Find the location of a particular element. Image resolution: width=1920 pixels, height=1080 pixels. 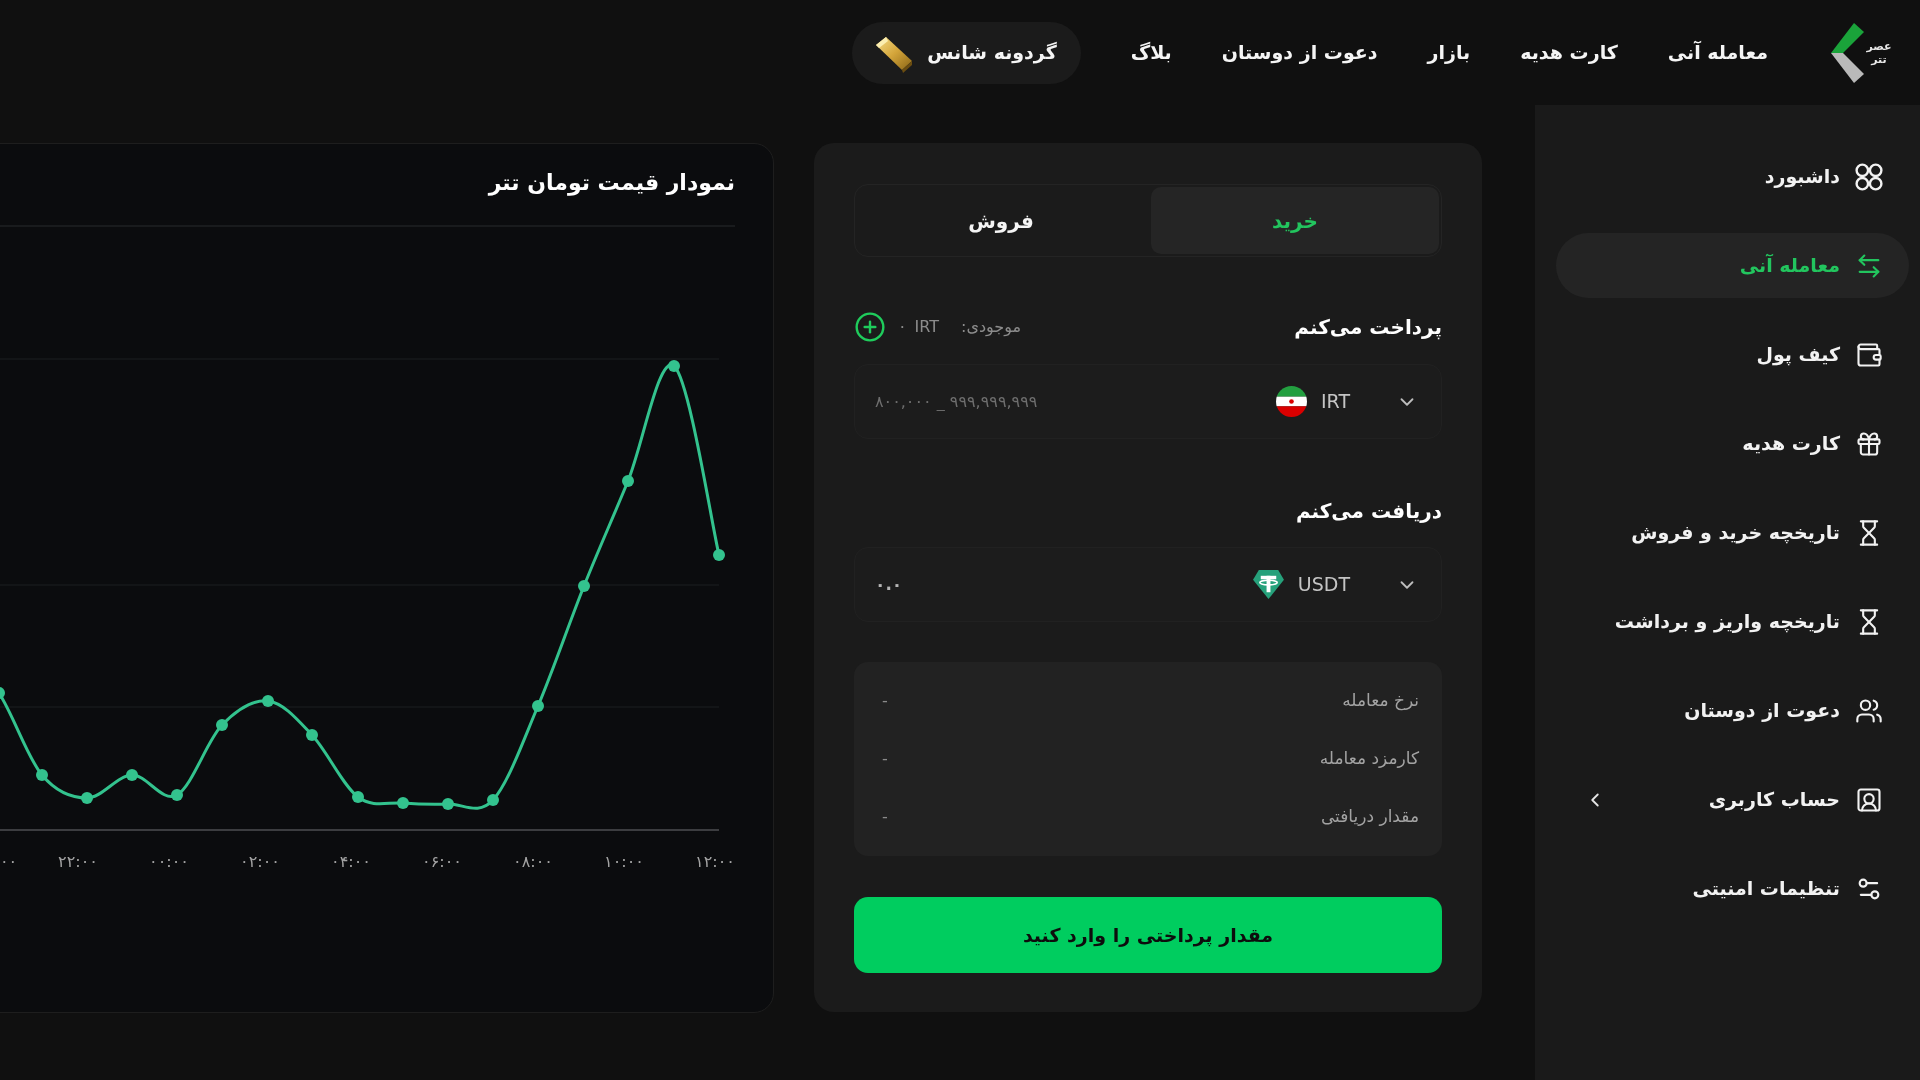

balance-label: موجودی: is located at coordinates (991, 327).